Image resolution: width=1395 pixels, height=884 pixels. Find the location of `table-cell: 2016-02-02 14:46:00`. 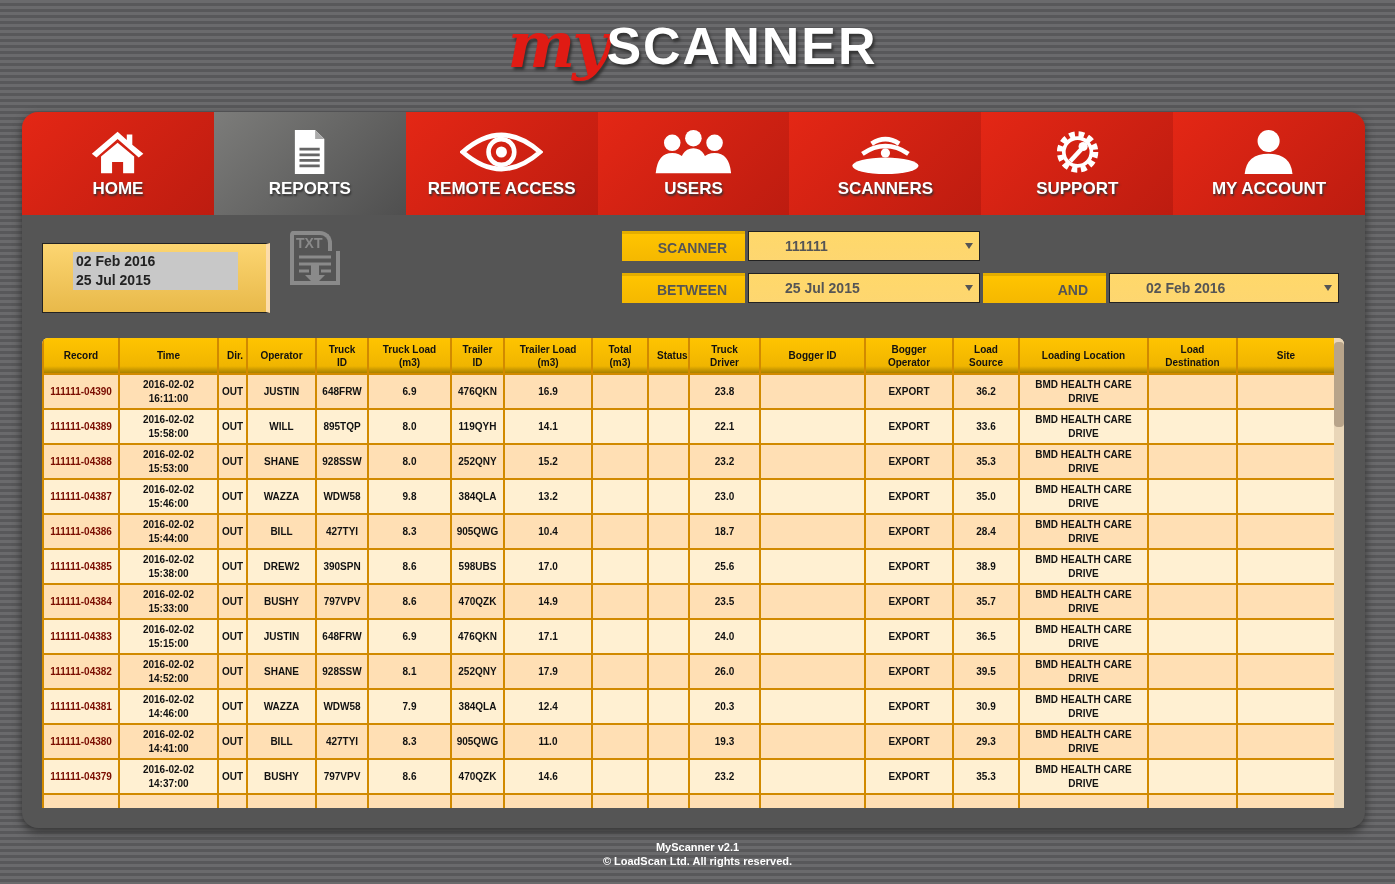

table-cell: 2016-02-02 14:46:00 is located at coordinates (168, 706).